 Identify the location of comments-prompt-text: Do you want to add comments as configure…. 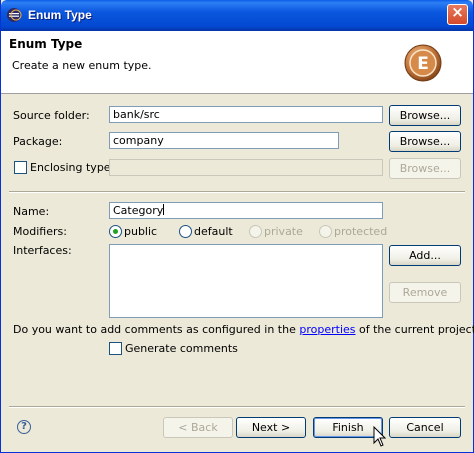
(156, 329).